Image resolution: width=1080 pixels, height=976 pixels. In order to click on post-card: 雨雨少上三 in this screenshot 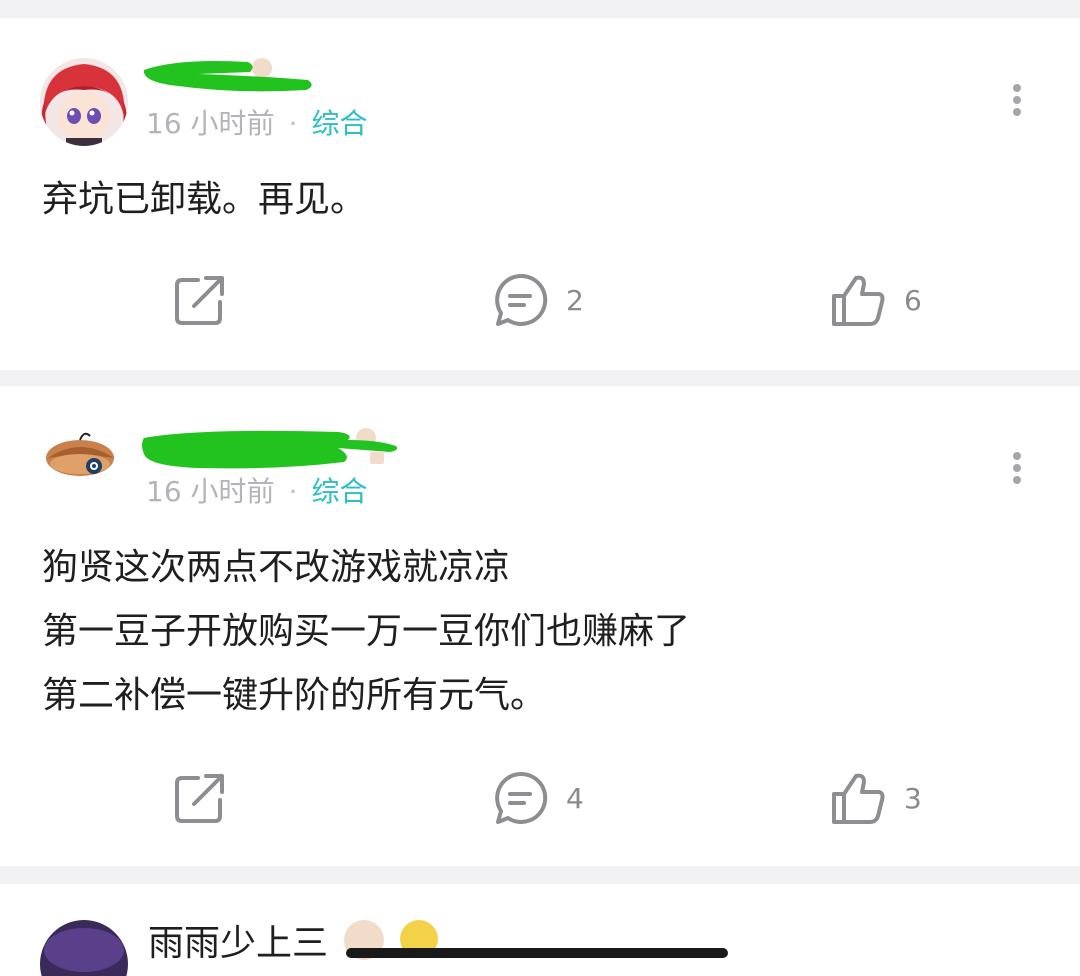, I will do `click(540, 930)`.